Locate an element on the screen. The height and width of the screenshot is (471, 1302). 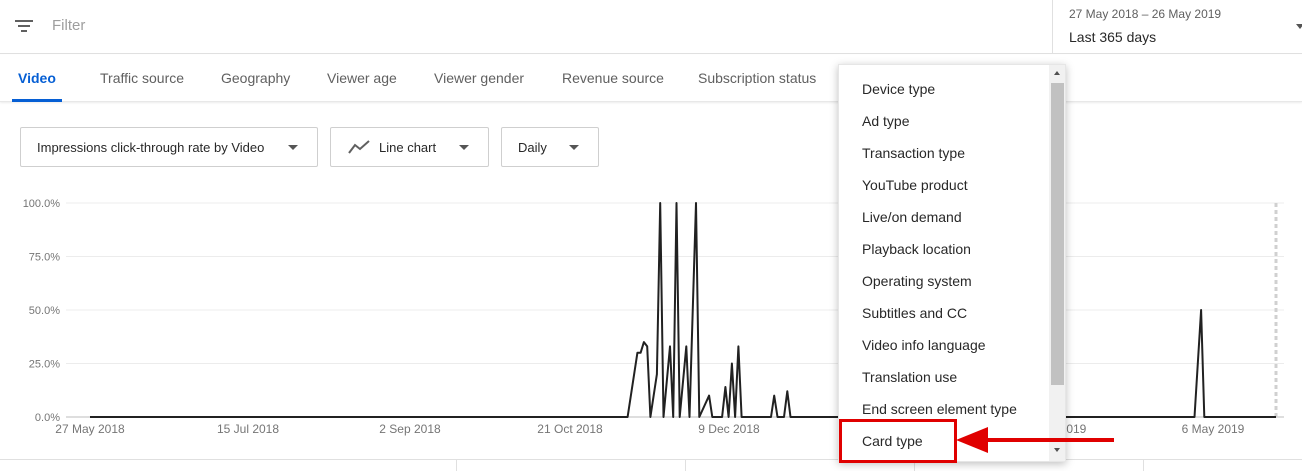
menu-item-translation-use: Translation use is located at coordinates (909, 377).